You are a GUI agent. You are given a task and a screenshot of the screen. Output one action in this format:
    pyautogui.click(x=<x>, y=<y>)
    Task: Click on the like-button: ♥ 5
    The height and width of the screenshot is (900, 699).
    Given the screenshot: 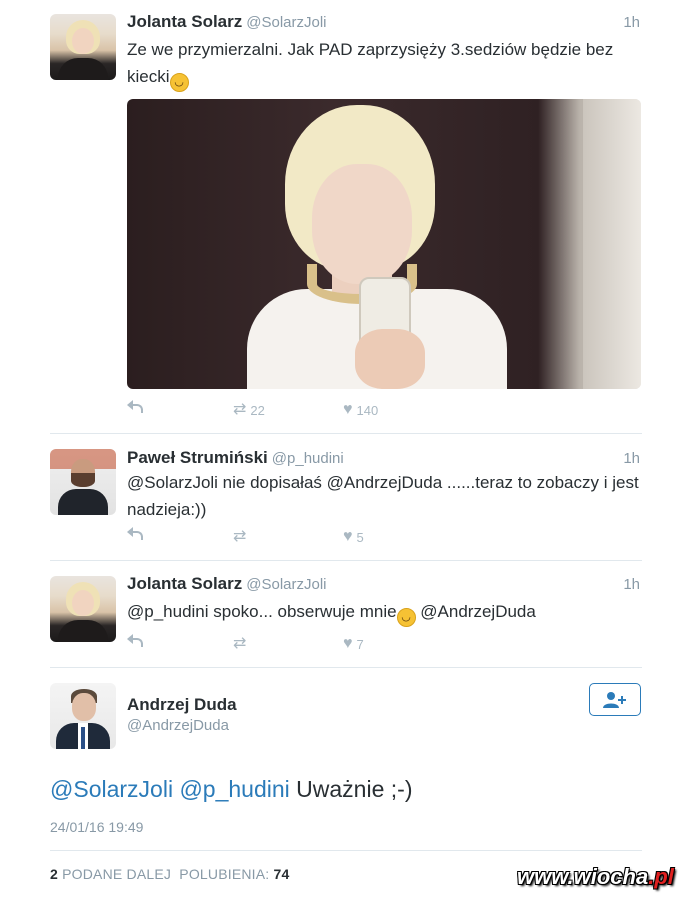 What is the action you would take?
    pyautogui.click(x=353, y=537)
    